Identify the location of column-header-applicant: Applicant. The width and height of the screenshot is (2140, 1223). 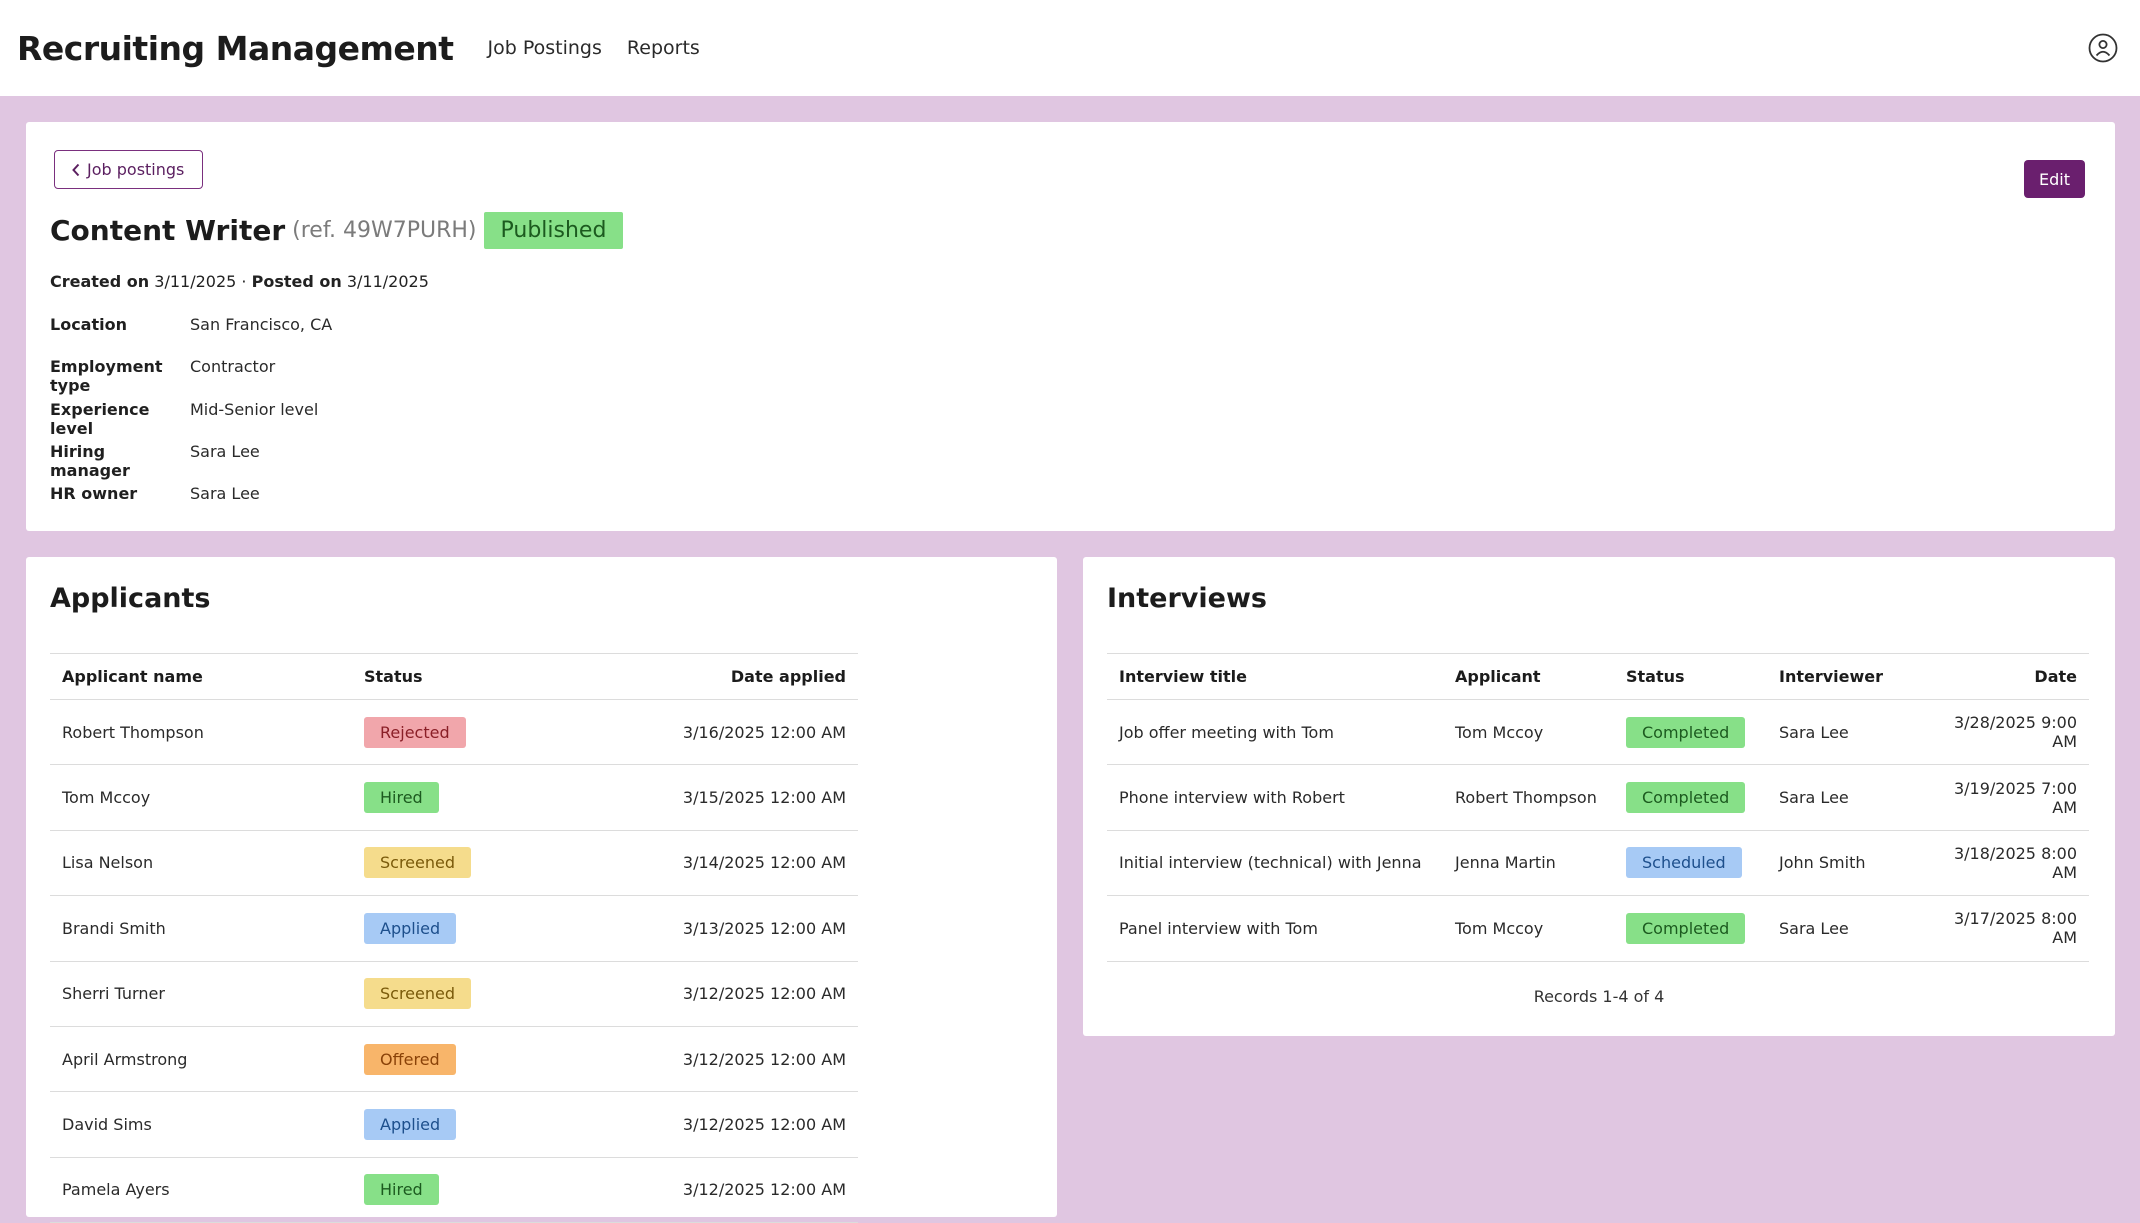
(1528, 676).